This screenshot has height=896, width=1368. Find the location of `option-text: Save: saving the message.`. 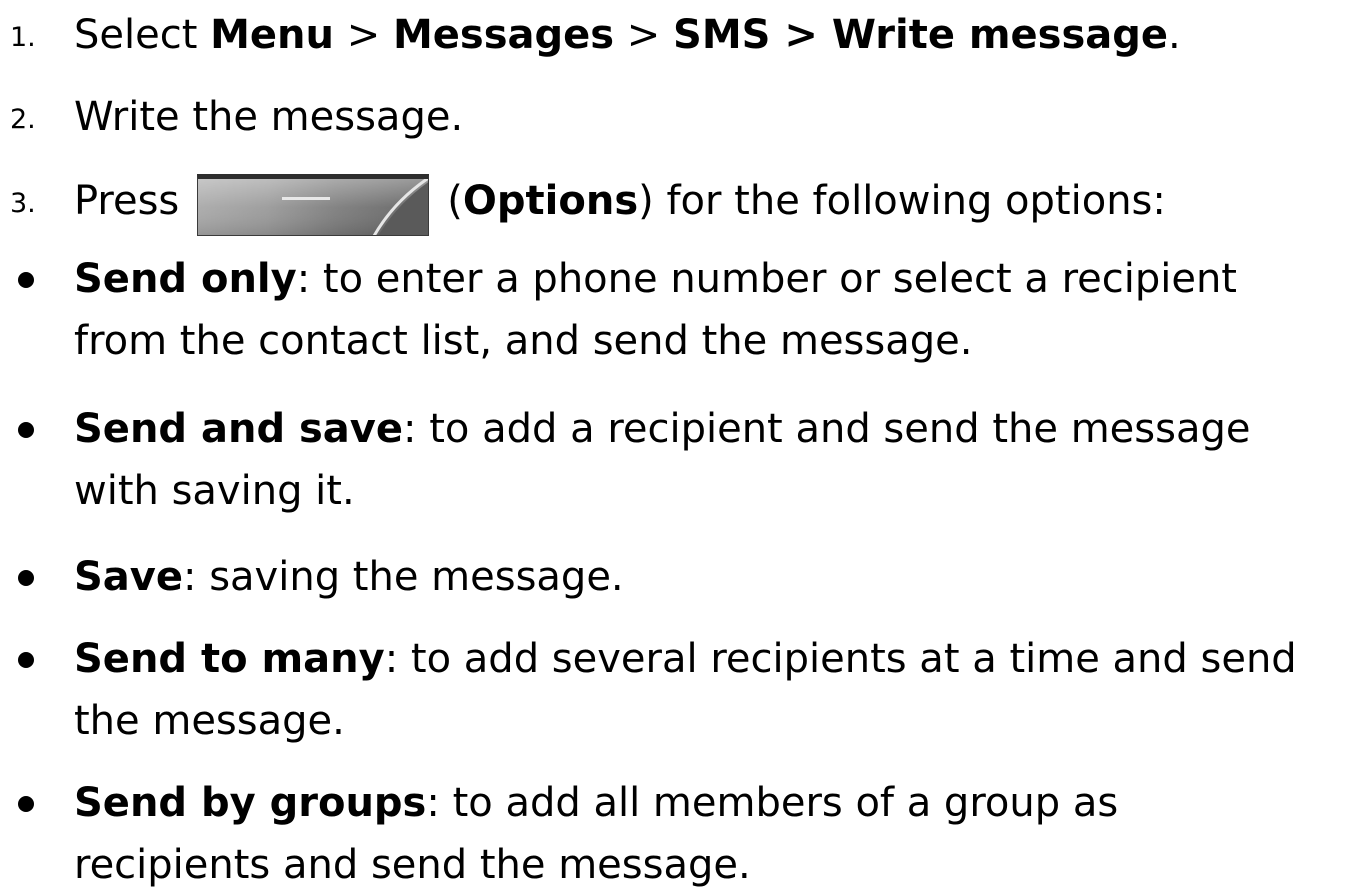

option-text: Save: saving the message. is located at coordinates (349, 577).